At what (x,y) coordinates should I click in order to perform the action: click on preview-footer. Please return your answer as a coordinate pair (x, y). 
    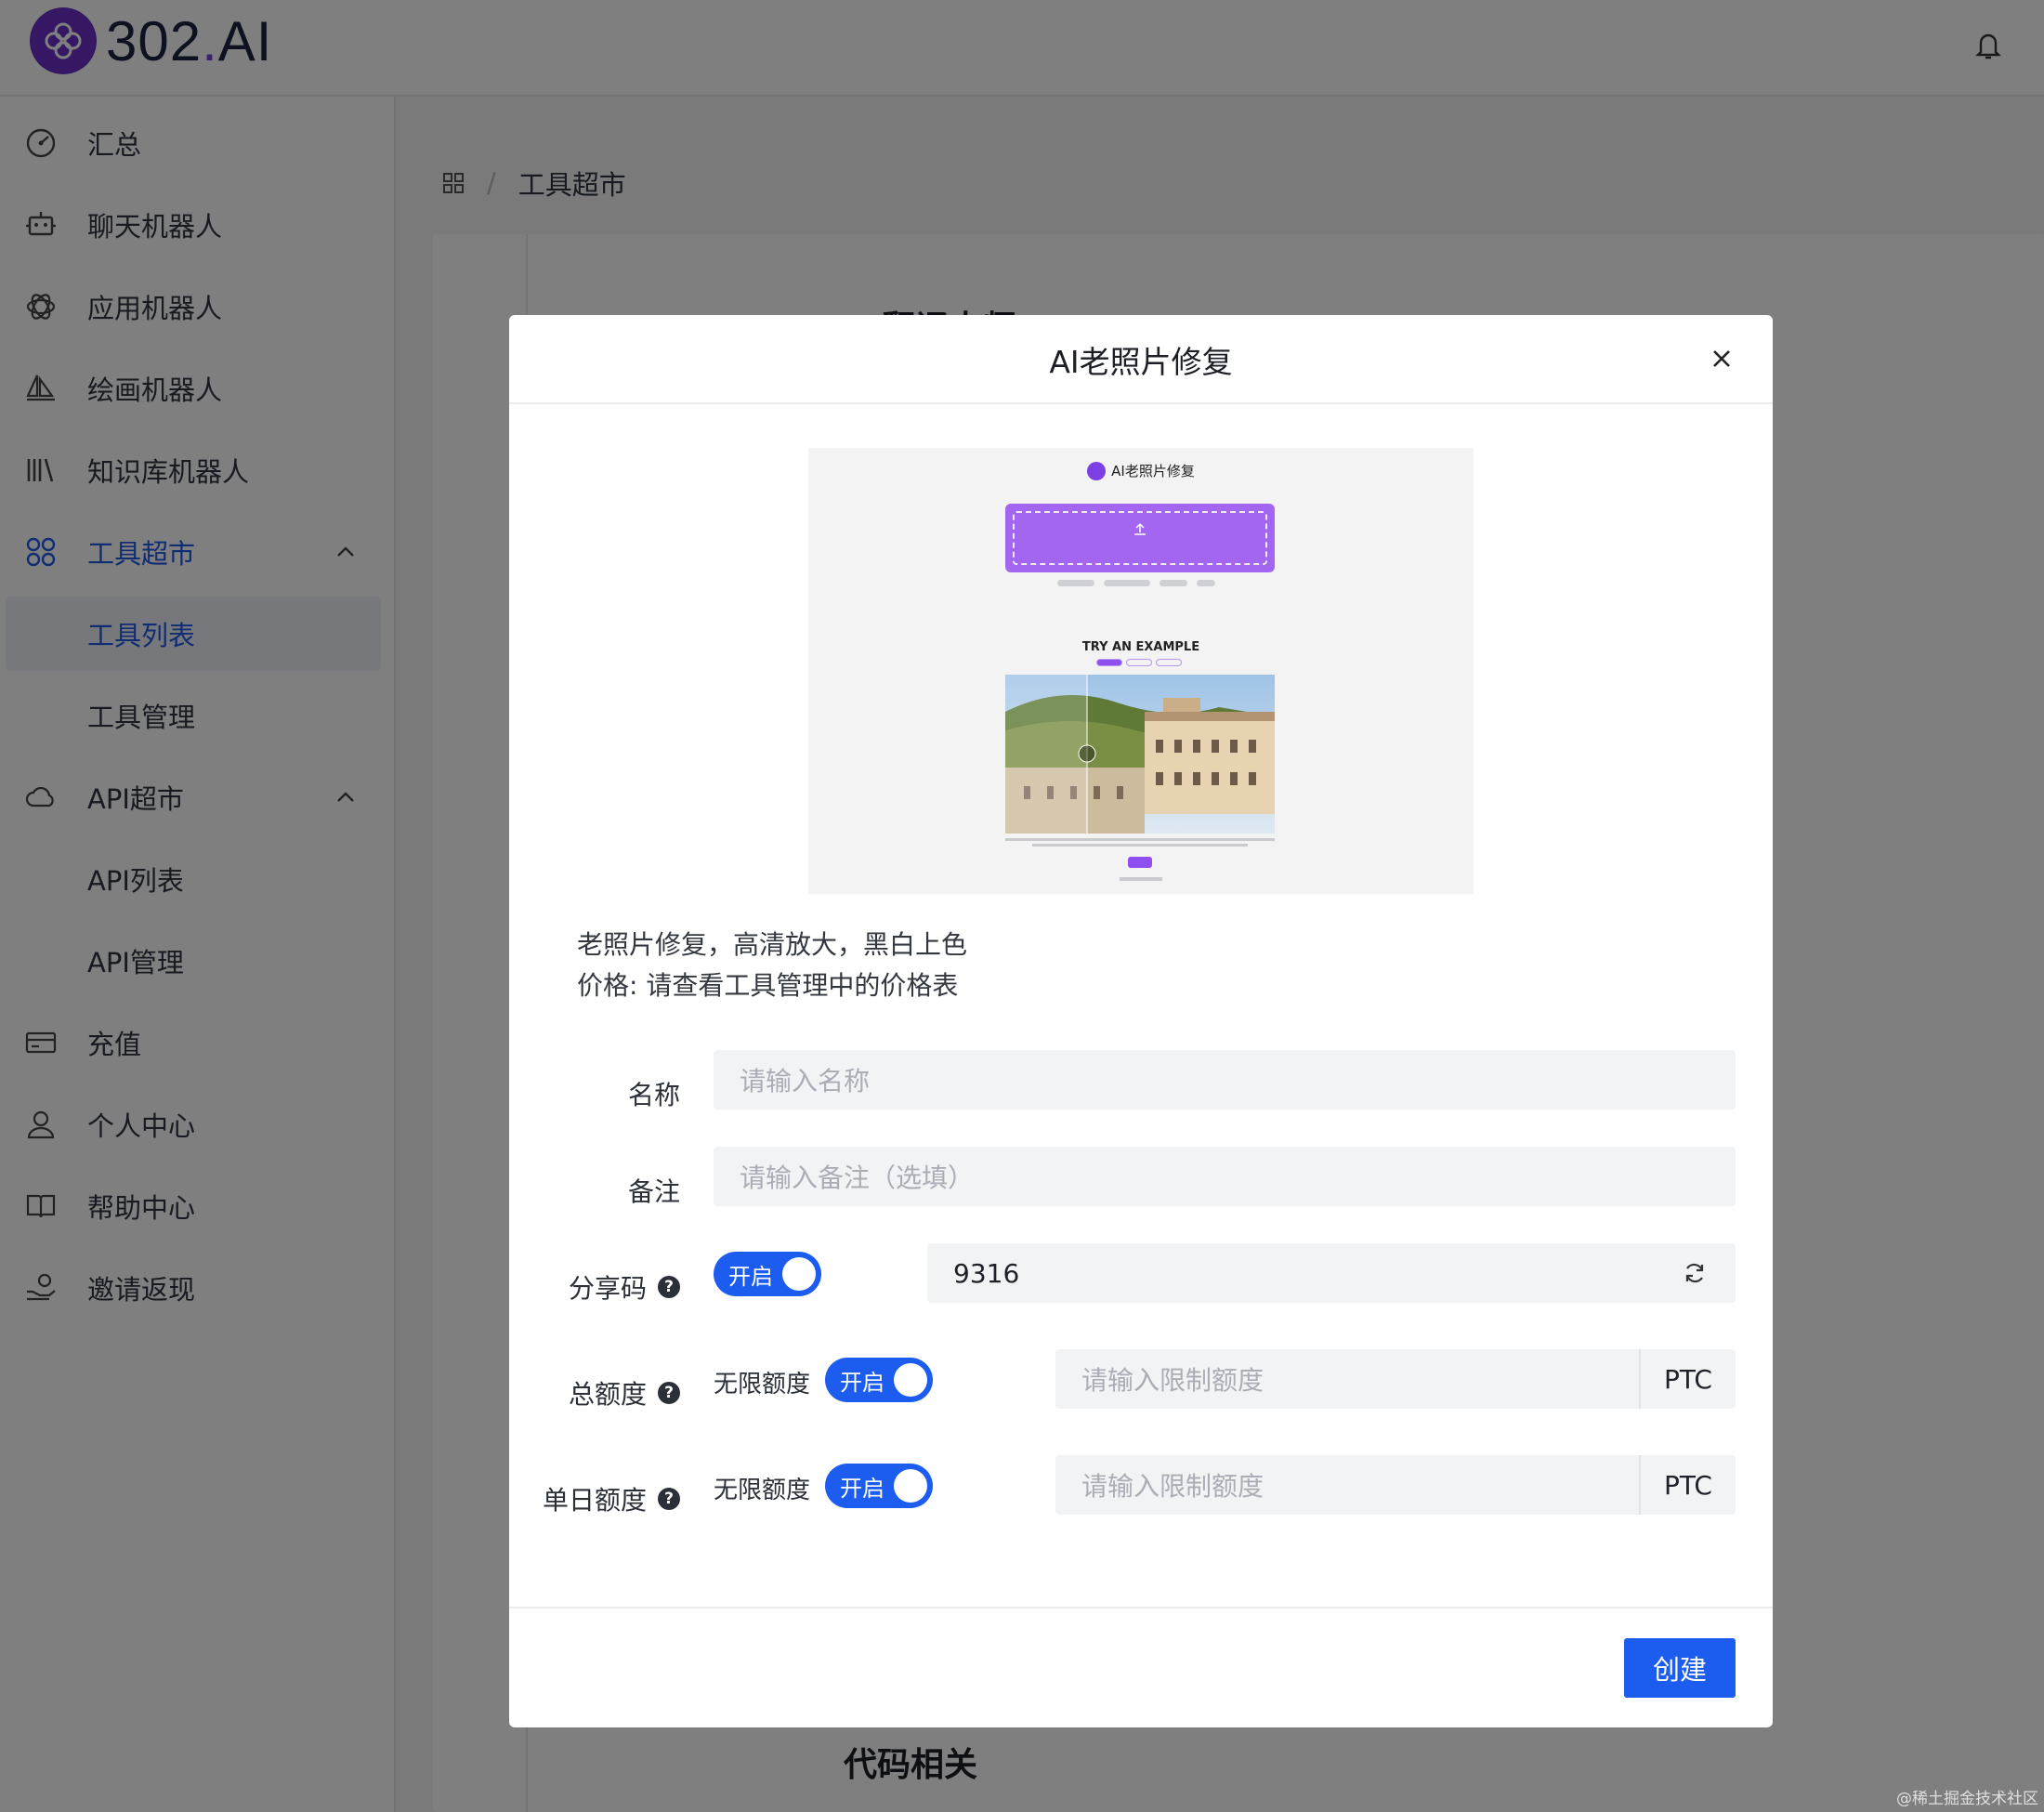
    Looking at the image, I should click on (1141, 879).